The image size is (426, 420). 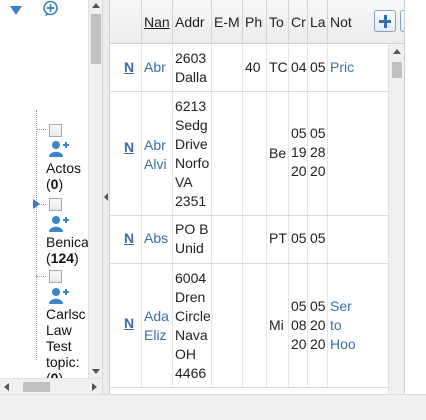 What do you see at coordinates (317, 153) in the screenshot?
I see `cell-last: 05 28 20` at bounding box center [317, 153].